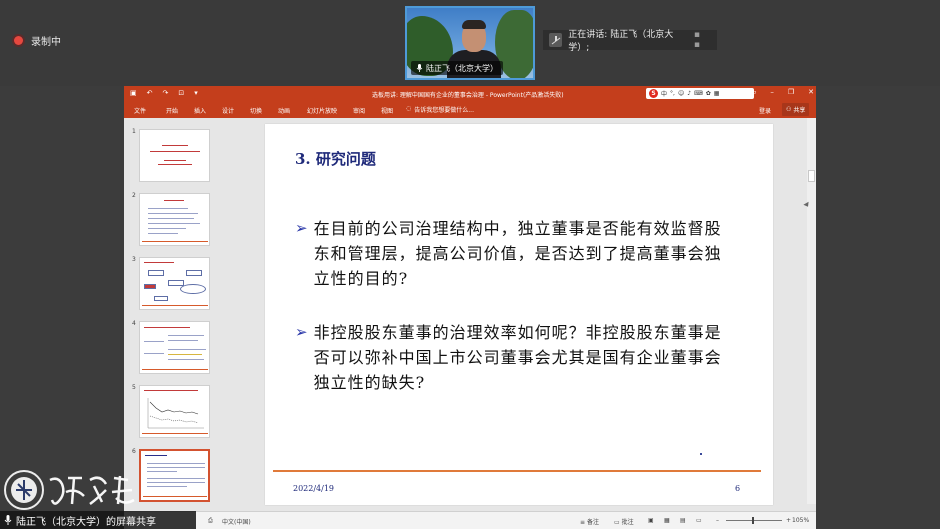 This screenshot has width=940, height=529. I want to click on input-method-toolbar: S 中 °, ☺ ♪ ⌨ ✿ ▦, so click(700, 93).